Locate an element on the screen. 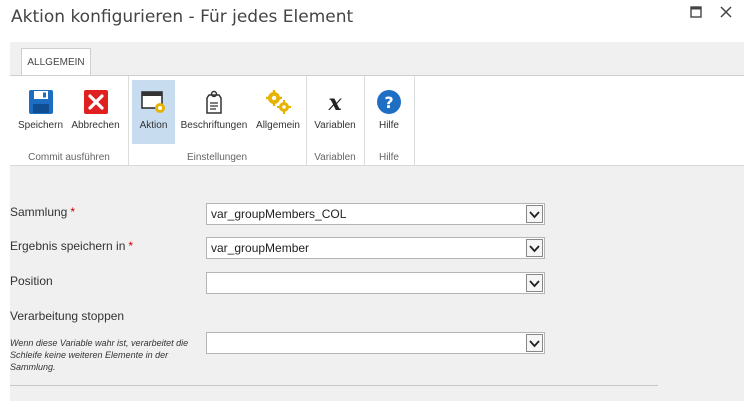 The width and height of the screenshot is (746, 401). maximize-button is located at coordinates (699, 15).